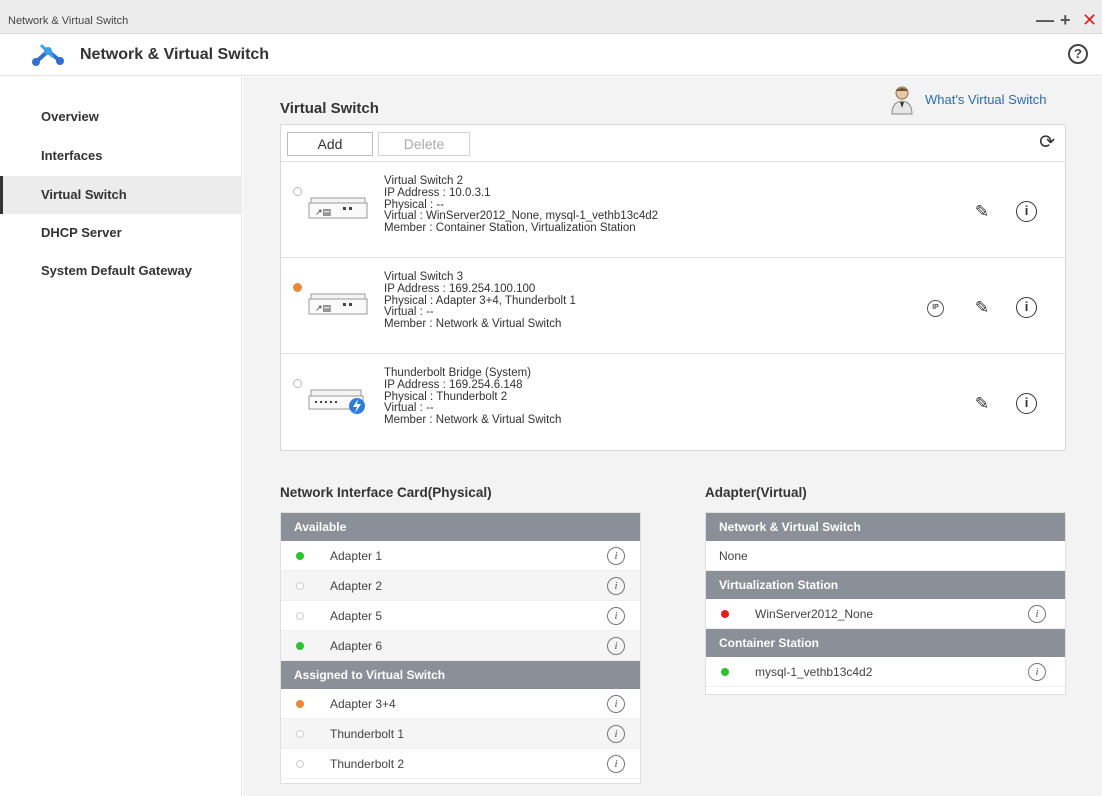 The image size is (1102, 796). What do you see at coordinates (175, 54) in the screenshot?
I see `app-title: Network & Virtual Switch` at bounding box center [175, 54].